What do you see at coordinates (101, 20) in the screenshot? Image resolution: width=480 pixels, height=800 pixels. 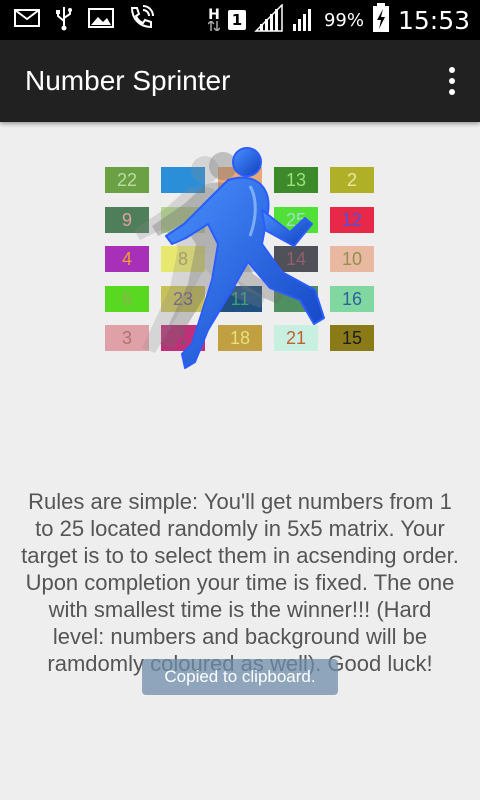 I see `image-icon` at bounding box center [101, 20].